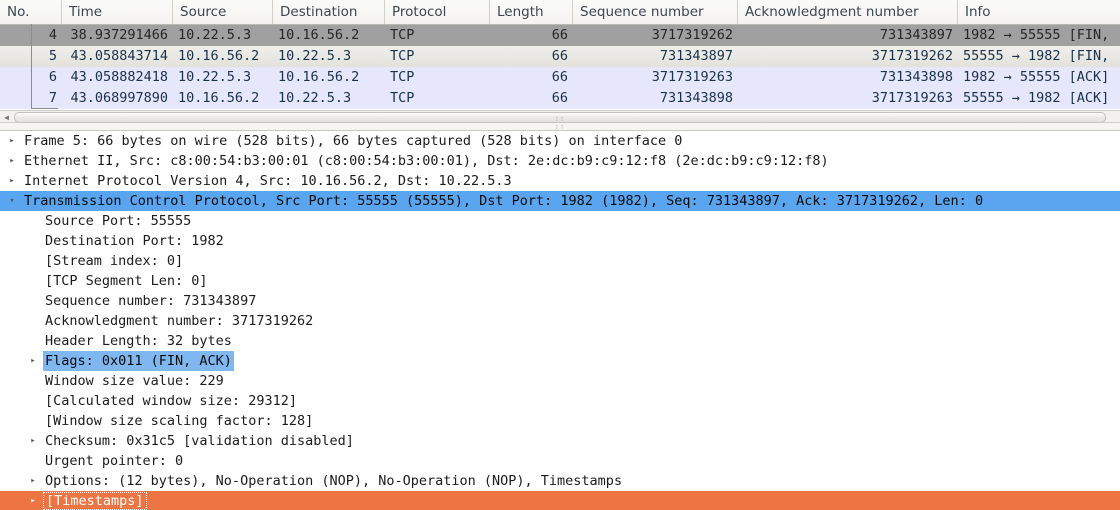 The width and height of the screenshot is (1120, 510). Describe the element at coordinates (223, 12) in the screenshot. I see `column-header-source: Source` at that location.